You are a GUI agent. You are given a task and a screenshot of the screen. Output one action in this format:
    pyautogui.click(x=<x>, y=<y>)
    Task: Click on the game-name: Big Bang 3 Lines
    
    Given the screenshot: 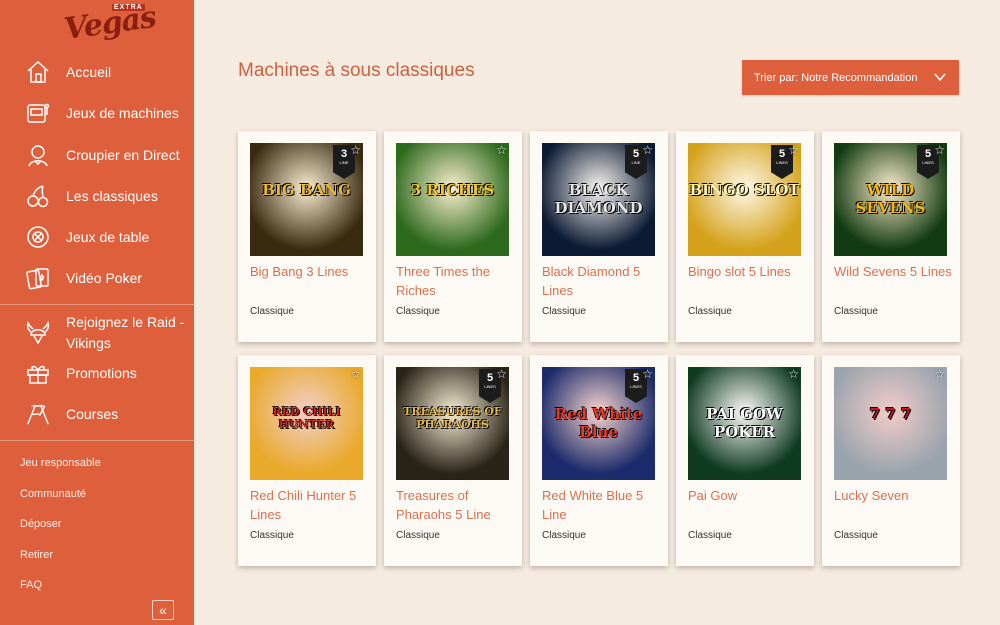 What is the action you would take?
    pyautogui.click(x=309, y=271)
    